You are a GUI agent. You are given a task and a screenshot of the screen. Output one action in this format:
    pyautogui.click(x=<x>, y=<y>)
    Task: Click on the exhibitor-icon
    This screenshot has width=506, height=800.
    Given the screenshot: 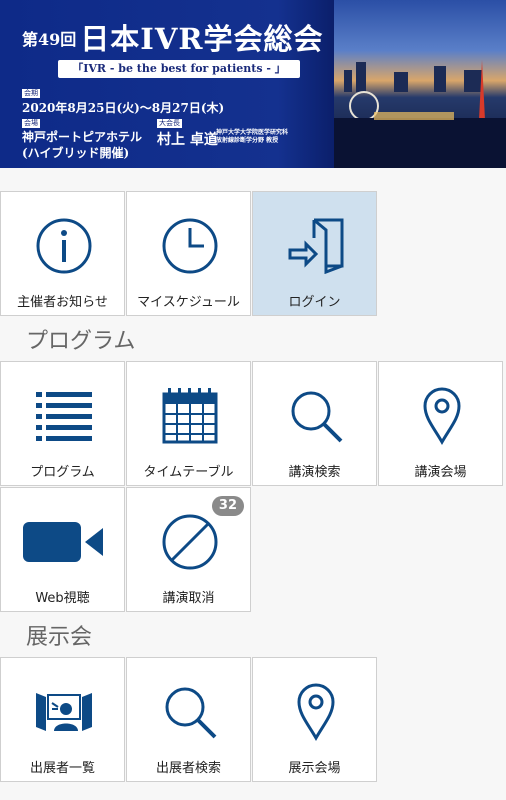 What is the action you would take?
    pyautogui.click(x=63, y=712)
    